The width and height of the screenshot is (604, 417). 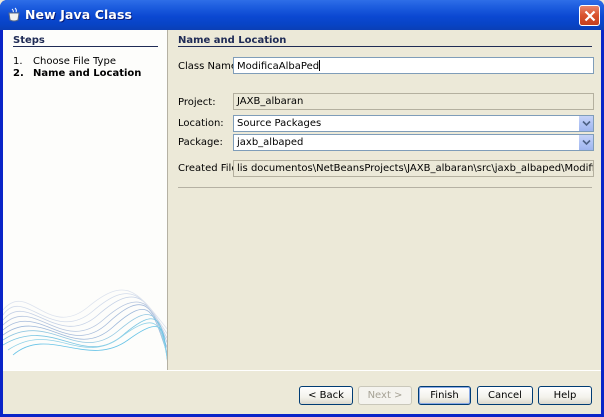 What do you see at coordinates (385, 395) in the screenshot?
I see `next-button: Next >` at bounding box center [385, 395].